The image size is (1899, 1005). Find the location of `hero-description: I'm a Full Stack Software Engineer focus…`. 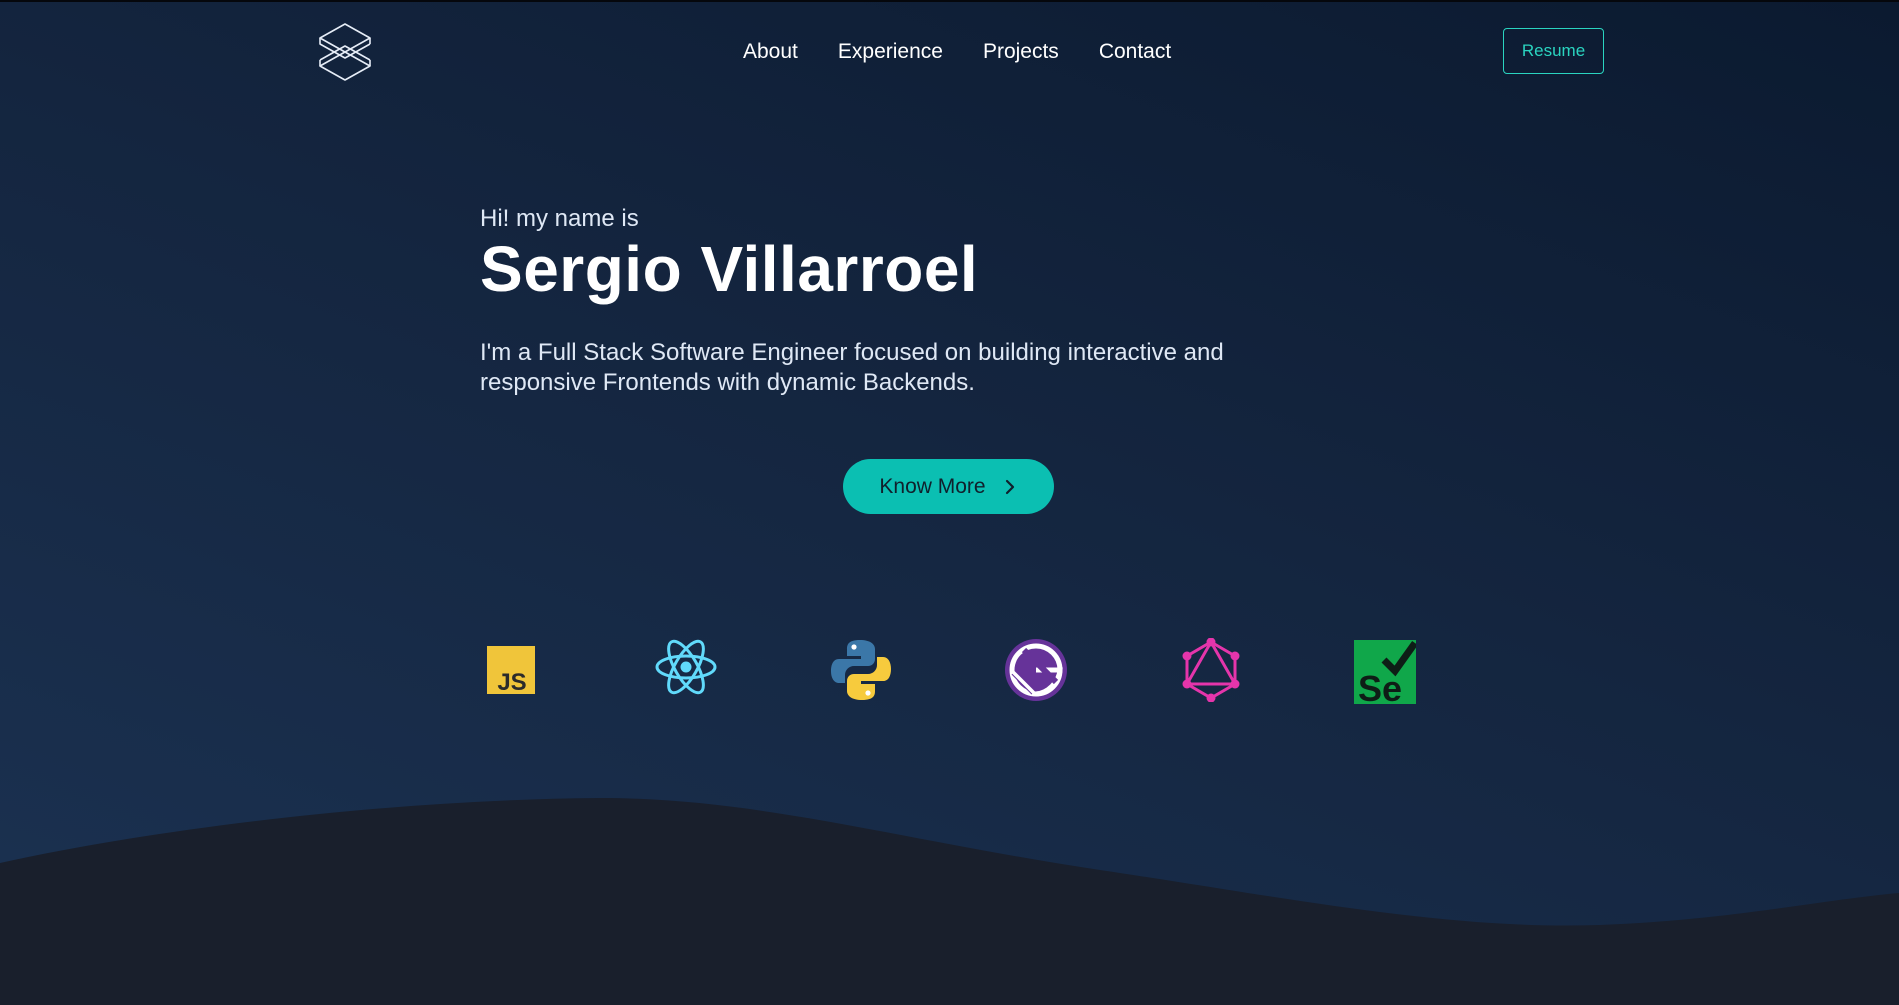

hero-description: I'm a Full Stack Software Engineer focus… is located at coordinates (852, 367).